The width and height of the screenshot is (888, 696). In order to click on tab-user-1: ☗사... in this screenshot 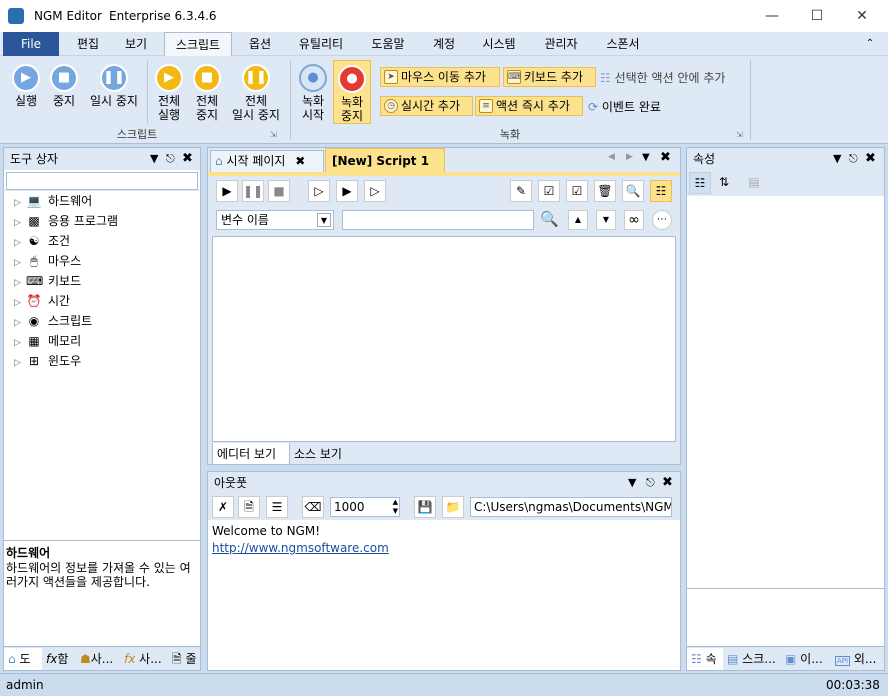, I will do `click(98, 659)`.